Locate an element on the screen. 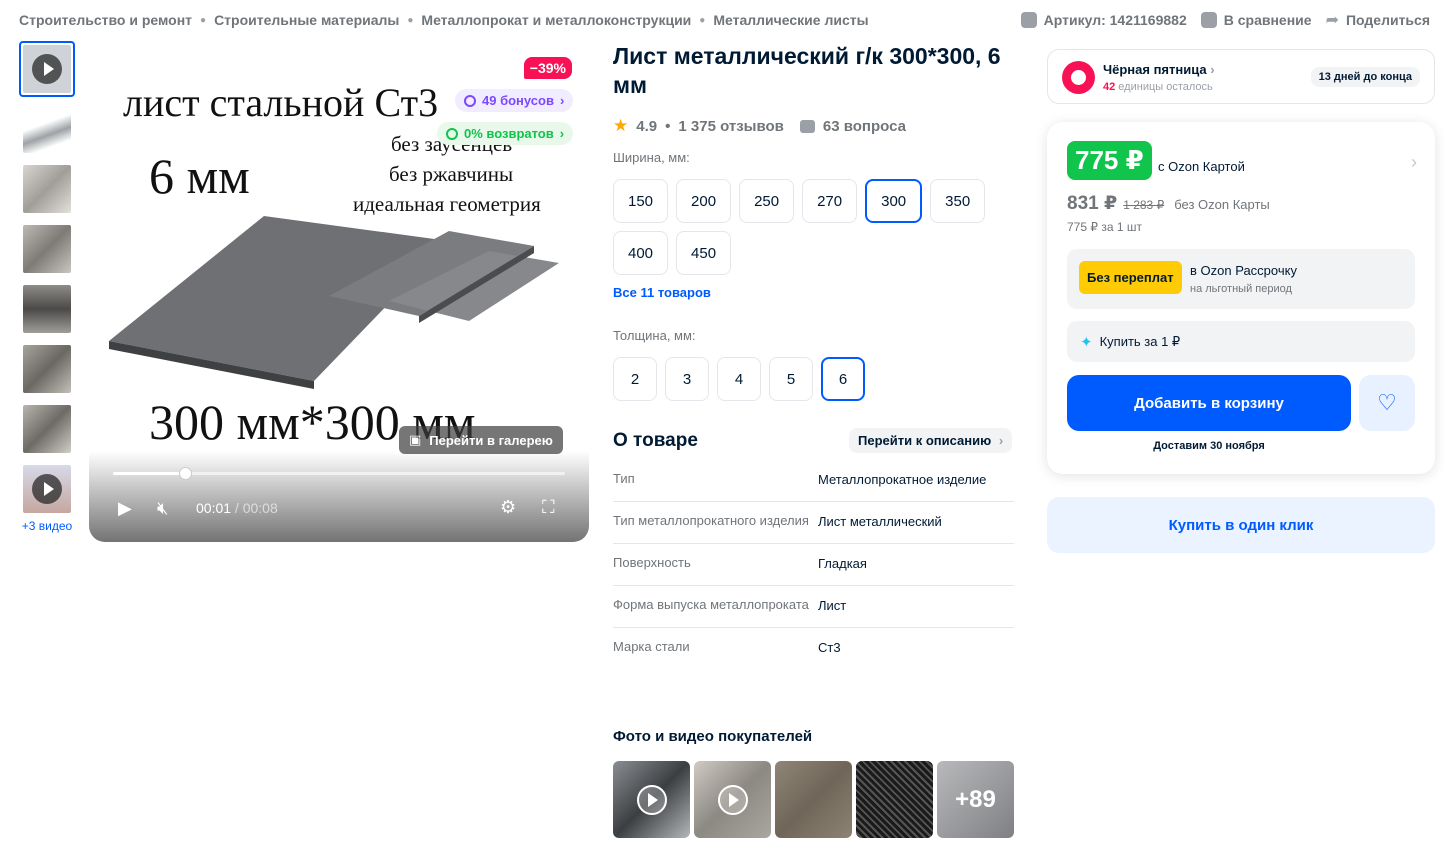 This screenshot has height=849, width=1454. width-option: 350 is located at coordinates (958, 201).